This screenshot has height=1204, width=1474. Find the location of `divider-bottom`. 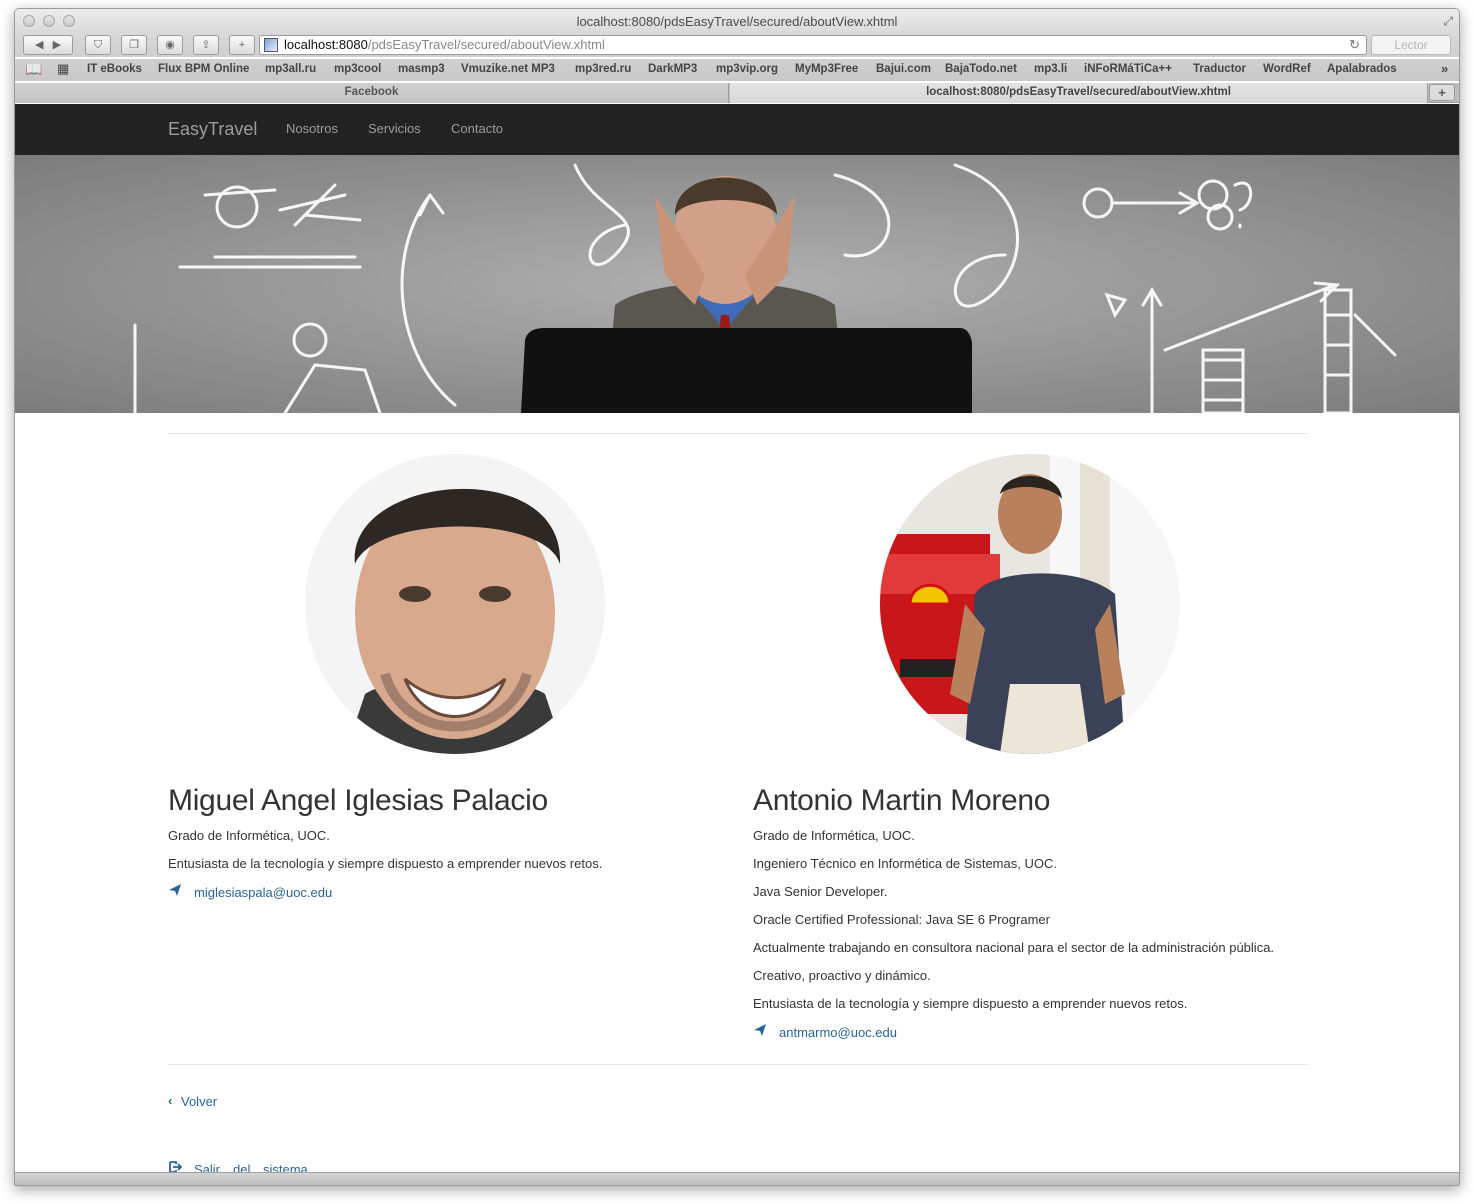

divider-bottom is located at coordinates (738, 1064).